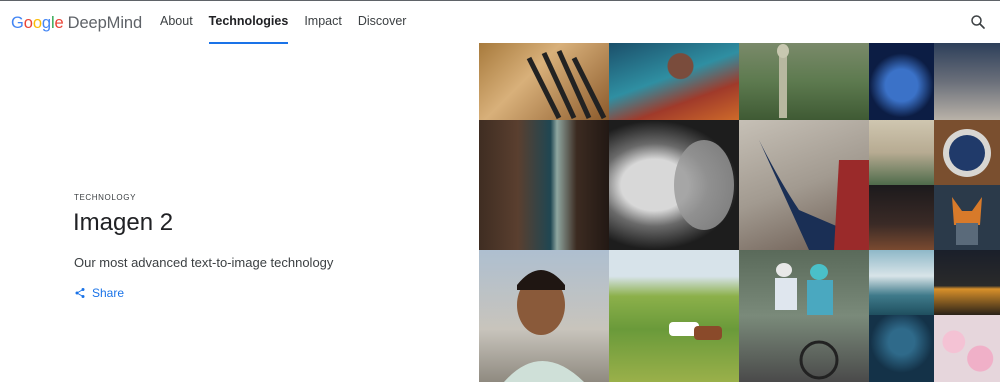  I want to click on tile-zebra, so click(544, 81).